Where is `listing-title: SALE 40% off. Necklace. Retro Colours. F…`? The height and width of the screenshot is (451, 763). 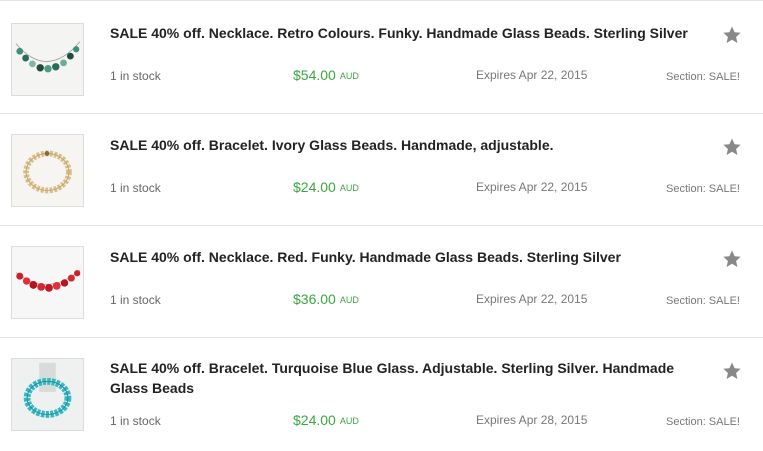 listing-title: SALE 40% off. Necklace. Retro Colours. F… is located at coordinates (410, 33).